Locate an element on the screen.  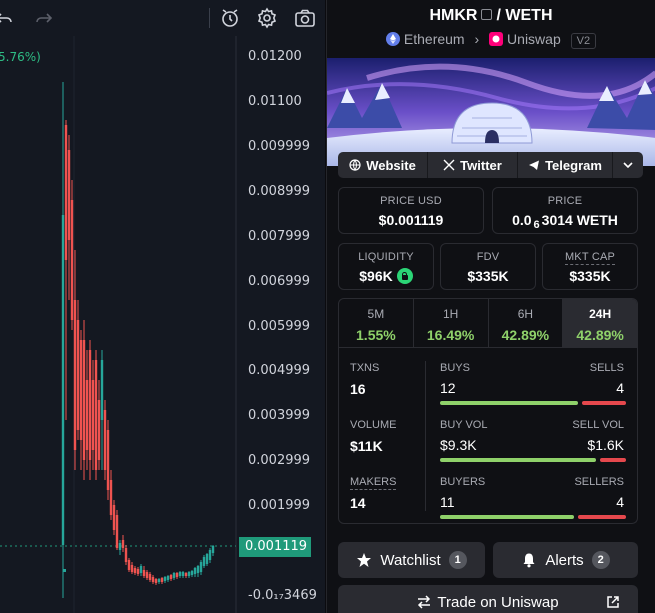
lock-icon is located at coordinates (404, 276).